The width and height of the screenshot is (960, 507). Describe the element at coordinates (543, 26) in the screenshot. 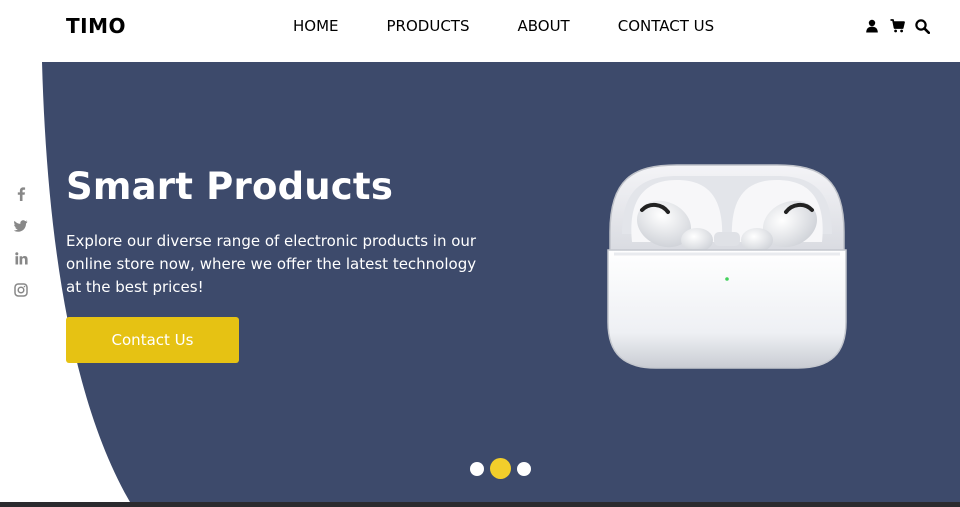

I see `nav-about: ABOUT` at that location.